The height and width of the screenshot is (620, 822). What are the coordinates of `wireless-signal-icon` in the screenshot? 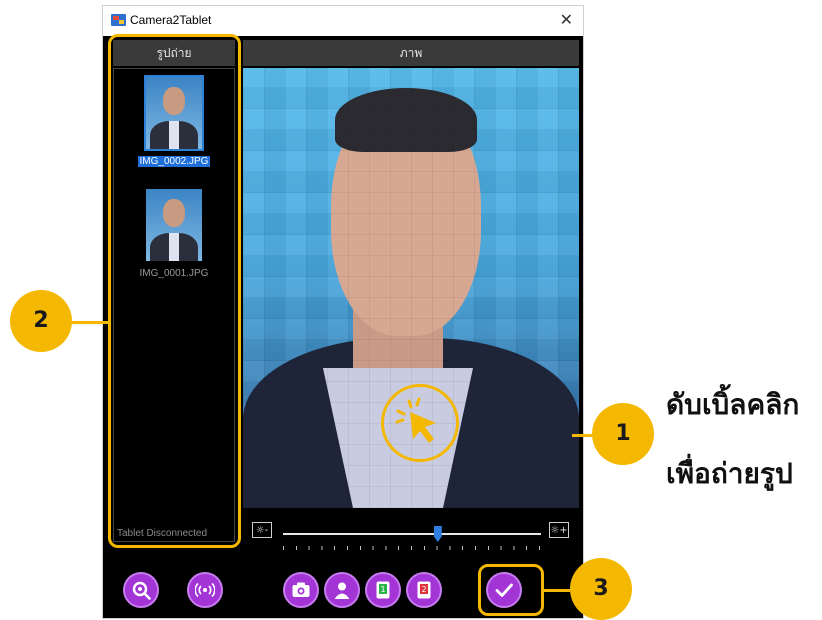 It's located at (205, 590).